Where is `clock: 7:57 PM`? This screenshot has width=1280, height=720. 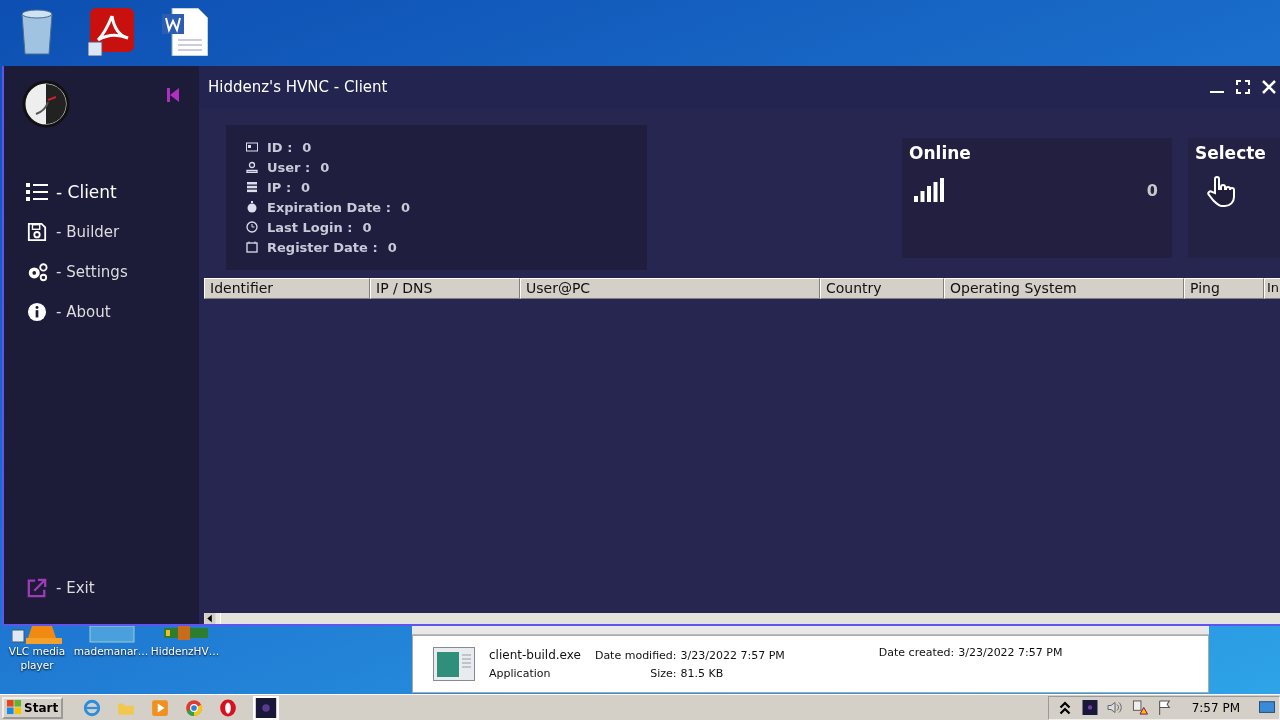 clock: 7:57 PM is located at coordinates (1215, 707).